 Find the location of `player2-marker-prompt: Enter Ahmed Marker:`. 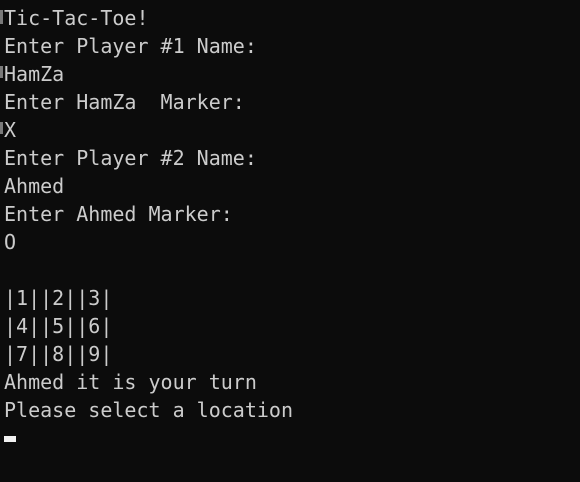

player2-marker-prompt: Enter Ahmed Marker: is located at coordinates (118, 214).